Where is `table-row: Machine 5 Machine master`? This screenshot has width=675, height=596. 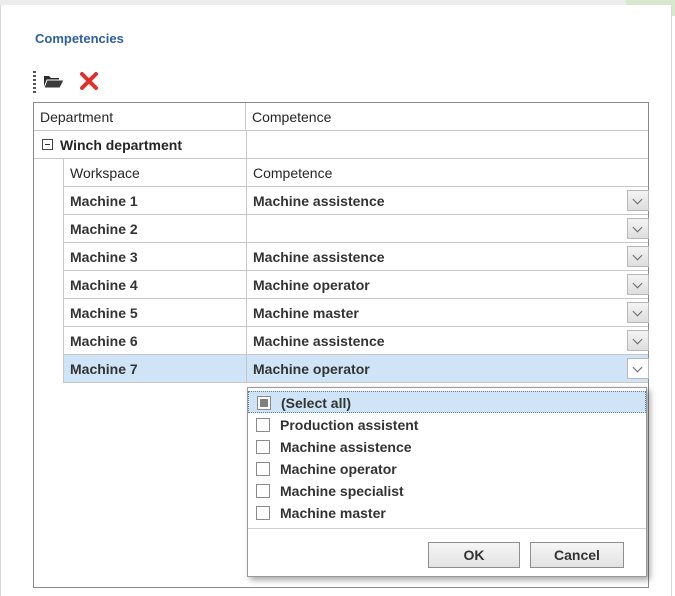 table-row: Machine 5 Machine master is located at coordinates (356, 313).